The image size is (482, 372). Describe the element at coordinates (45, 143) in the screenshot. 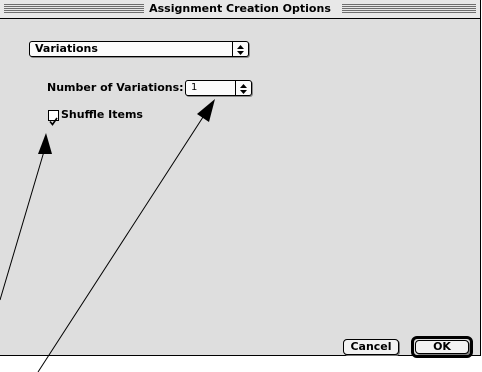

I see `annotation-arrowhead-checkbox` at that location.